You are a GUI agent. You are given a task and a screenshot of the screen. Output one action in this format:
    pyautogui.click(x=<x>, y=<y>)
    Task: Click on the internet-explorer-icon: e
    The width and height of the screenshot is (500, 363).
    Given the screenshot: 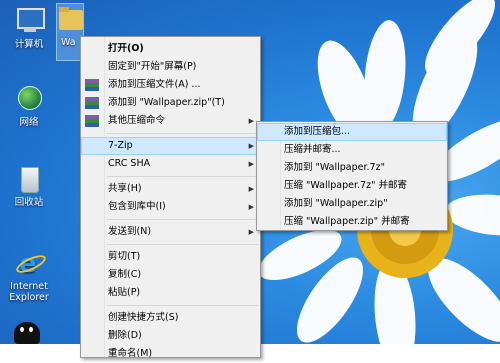 What is the action you would take?
    pyautogui.click(x=31, y=263)
    